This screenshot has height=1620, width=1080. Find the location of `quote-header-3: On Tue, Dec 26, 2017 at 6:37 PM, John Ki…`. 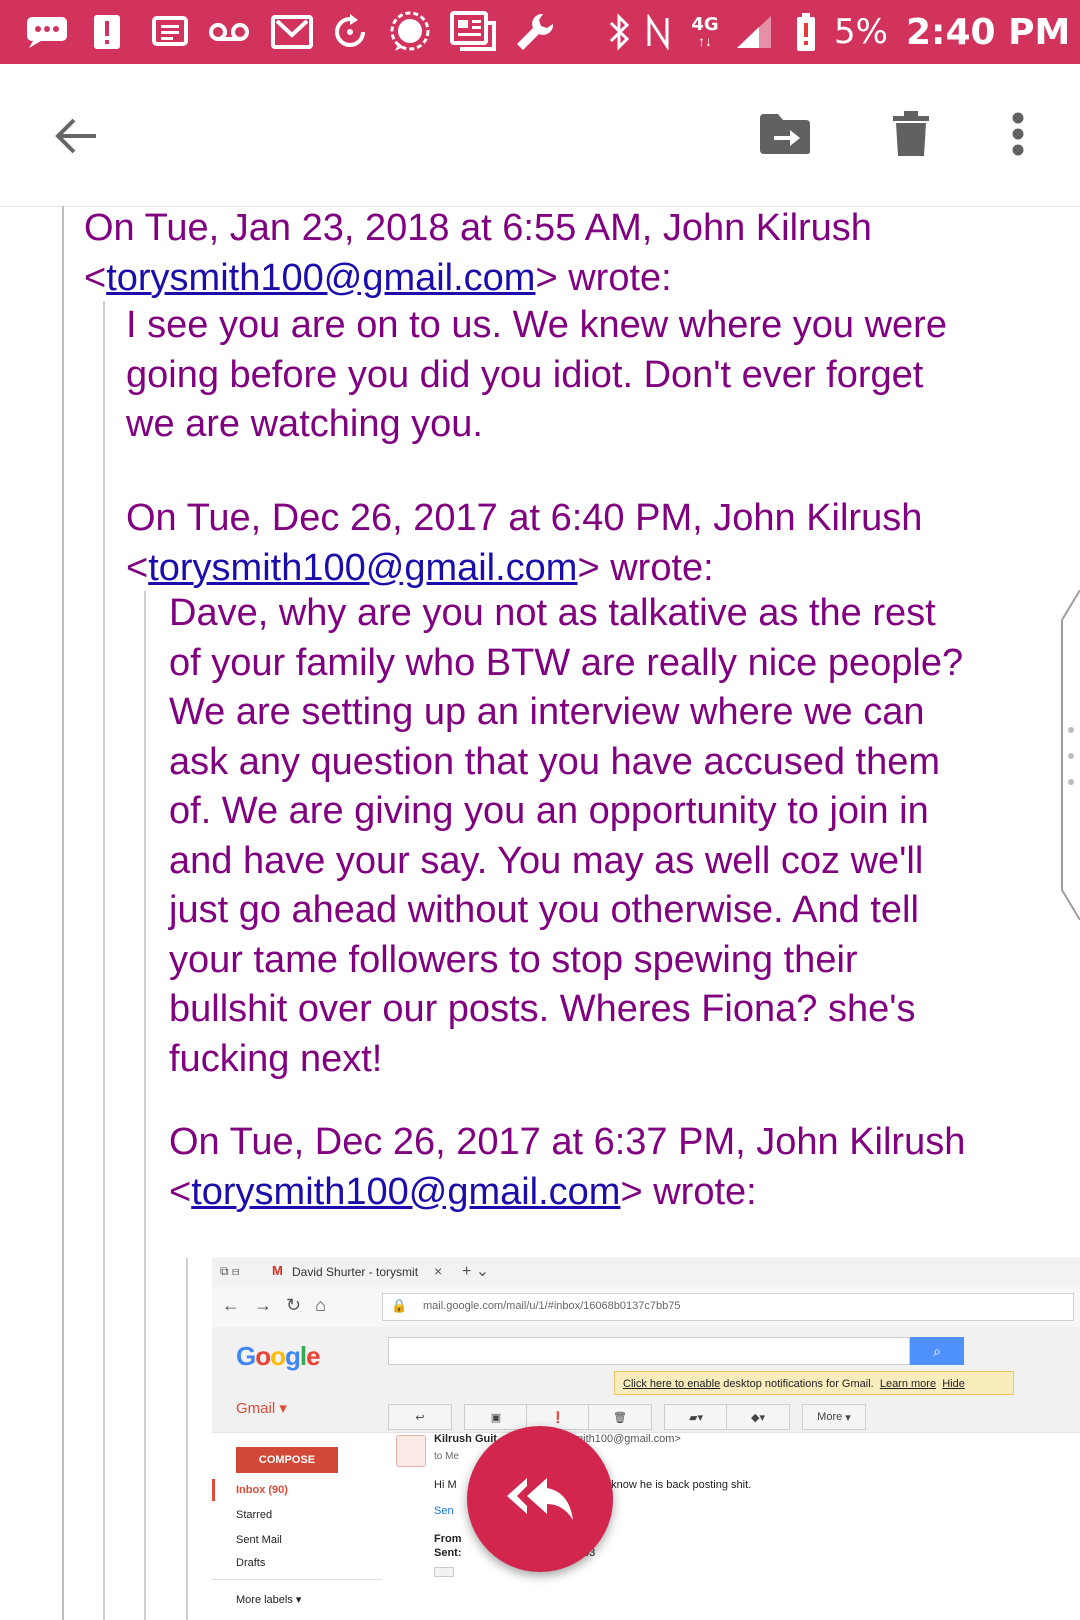

quote-header-3: On Tue, Dec 26, 2017 at 6:37 PM, John Ki… is located at coordinates (567, 1167).